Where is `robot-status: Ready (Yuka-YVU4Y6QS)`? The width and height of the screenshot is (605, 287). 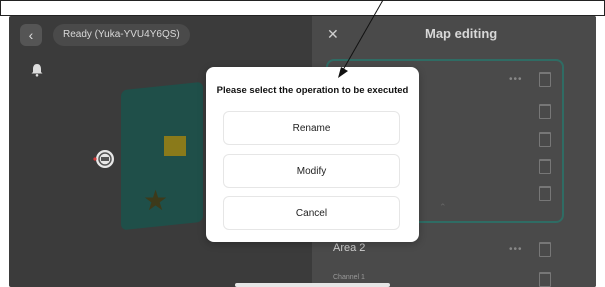 robot-status: Ready (Yuka-YVU4Y6QS) is located at coordinates (121, 35).